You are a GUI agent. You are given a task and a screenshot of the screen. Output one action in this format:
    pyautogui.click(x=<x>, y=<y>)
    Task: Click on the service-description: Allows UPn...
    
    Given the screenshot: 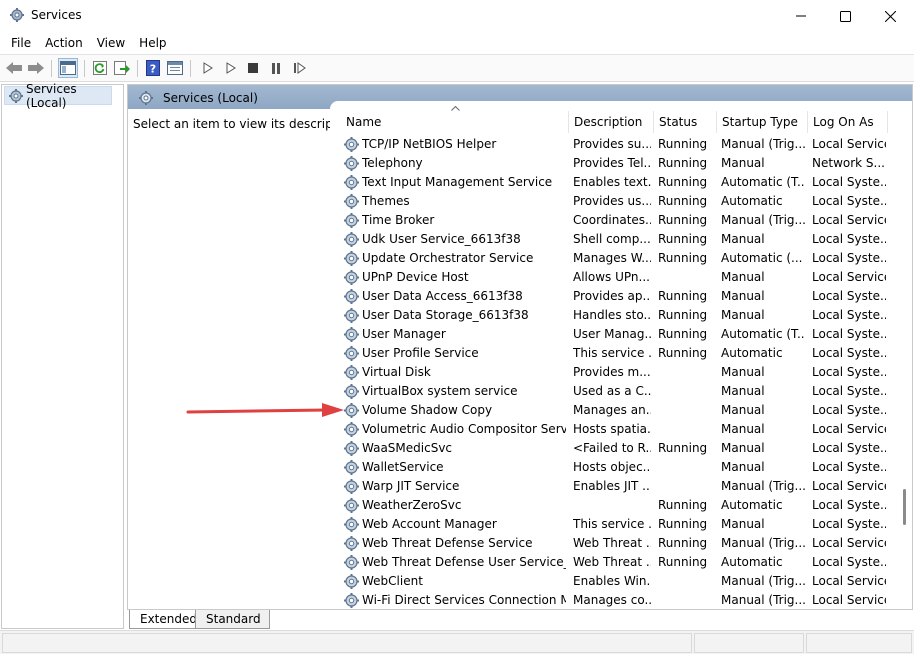 What is the action you would take?
    pyautogui.click(x=611, y=277)
    